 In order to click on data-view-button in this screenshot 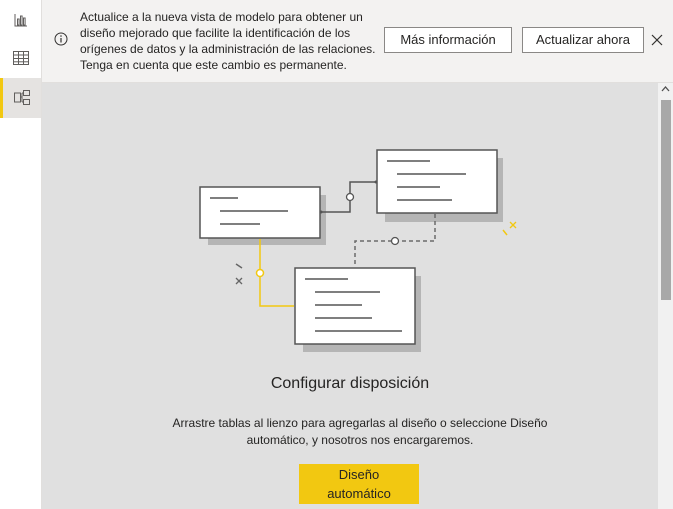, I will do `click(20, 58)`.